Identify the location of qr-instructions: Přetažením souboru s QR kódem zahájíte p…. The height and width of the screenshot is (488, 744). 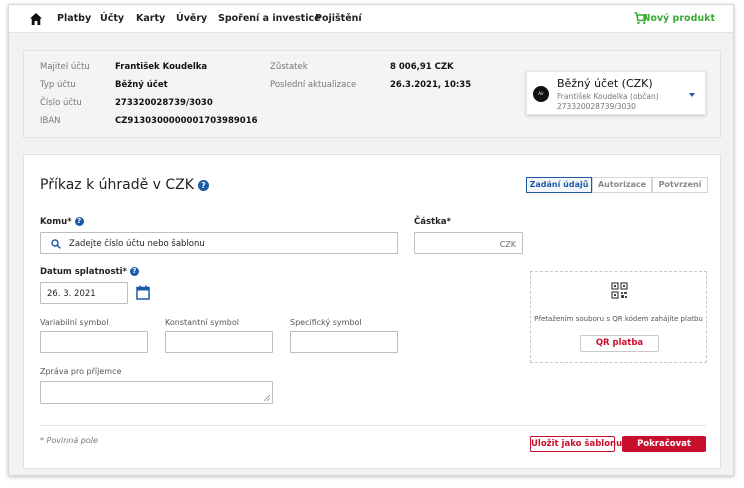
(618, 319).